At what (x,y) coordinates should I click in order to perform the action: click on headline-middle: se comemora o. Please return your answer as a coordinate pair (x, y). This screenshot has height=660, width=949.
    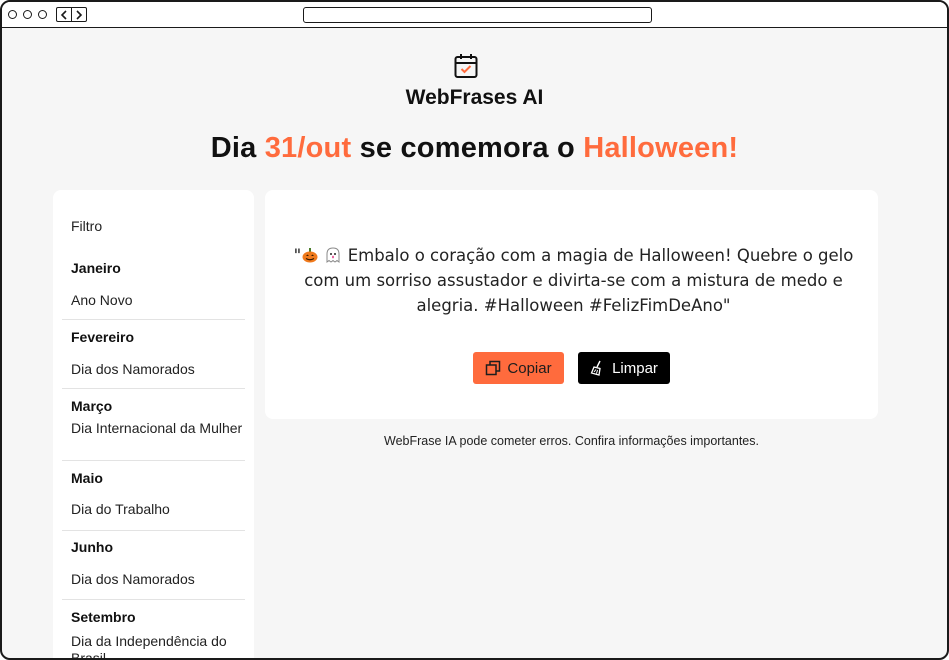
    Looking at the image, I should click on (467, 148).